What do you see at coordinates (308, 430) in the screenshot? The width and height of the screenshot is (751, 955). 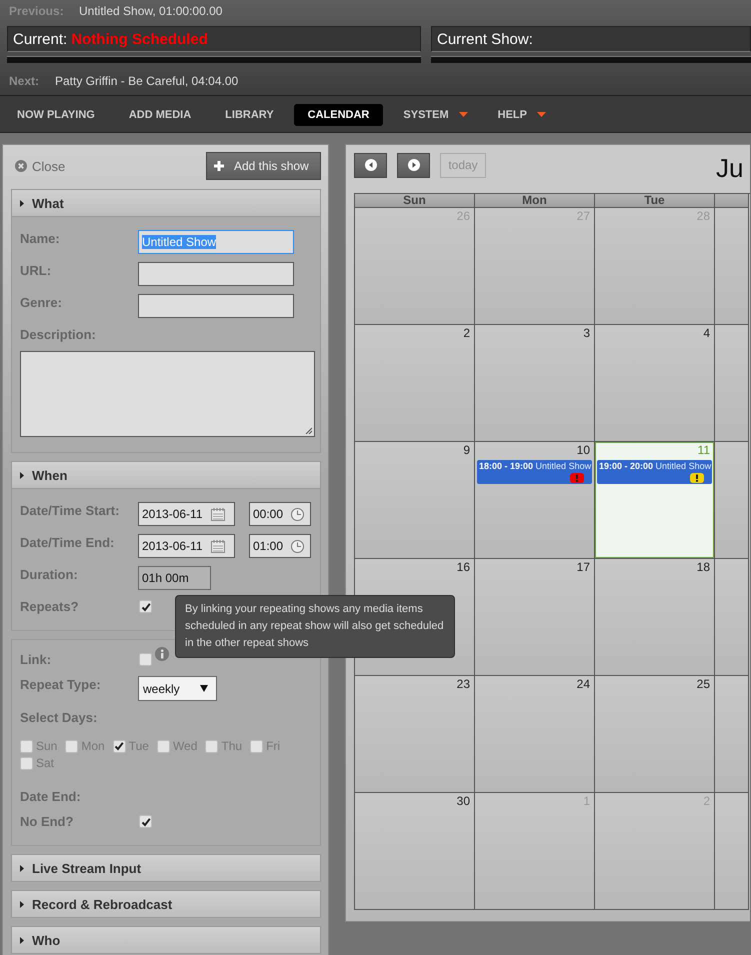 I see `resize-grip-icon` at bounding box center [308, 430].